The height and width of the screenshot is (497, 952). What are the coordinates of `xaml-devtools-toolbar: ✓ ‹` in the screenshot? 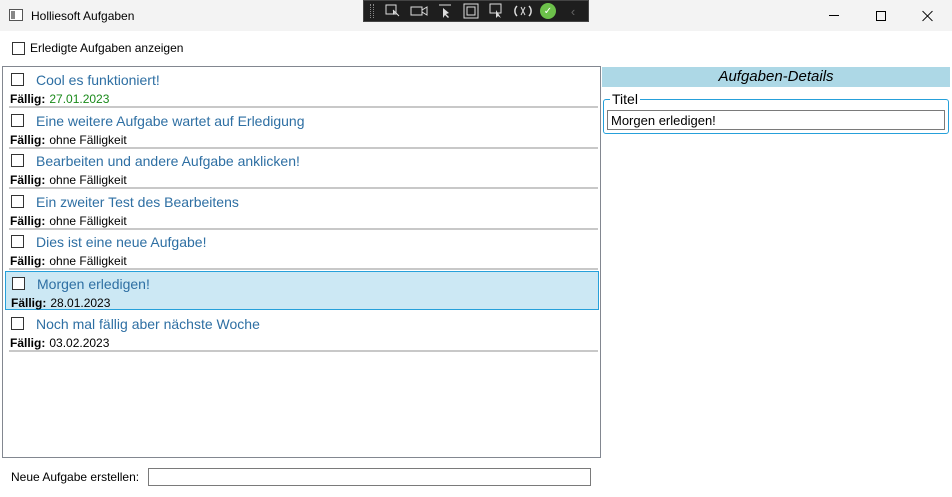 It's located at (476, 11).